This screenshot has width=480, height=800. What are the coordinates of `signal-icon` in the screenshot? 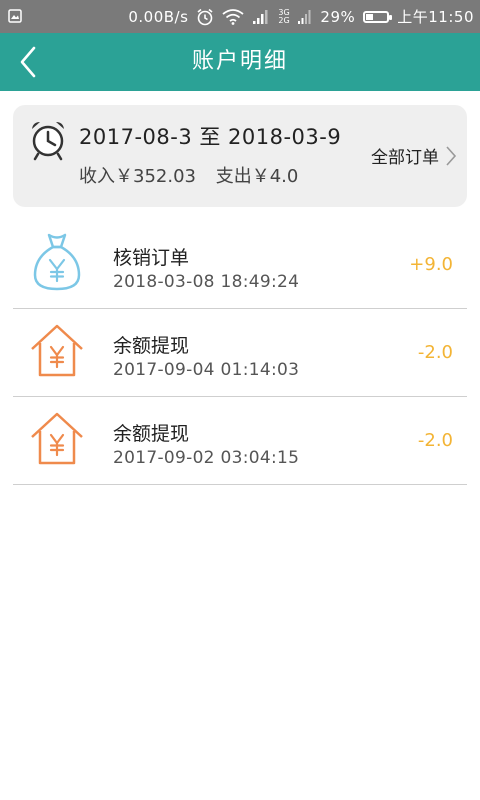 It's located at (260, 16).